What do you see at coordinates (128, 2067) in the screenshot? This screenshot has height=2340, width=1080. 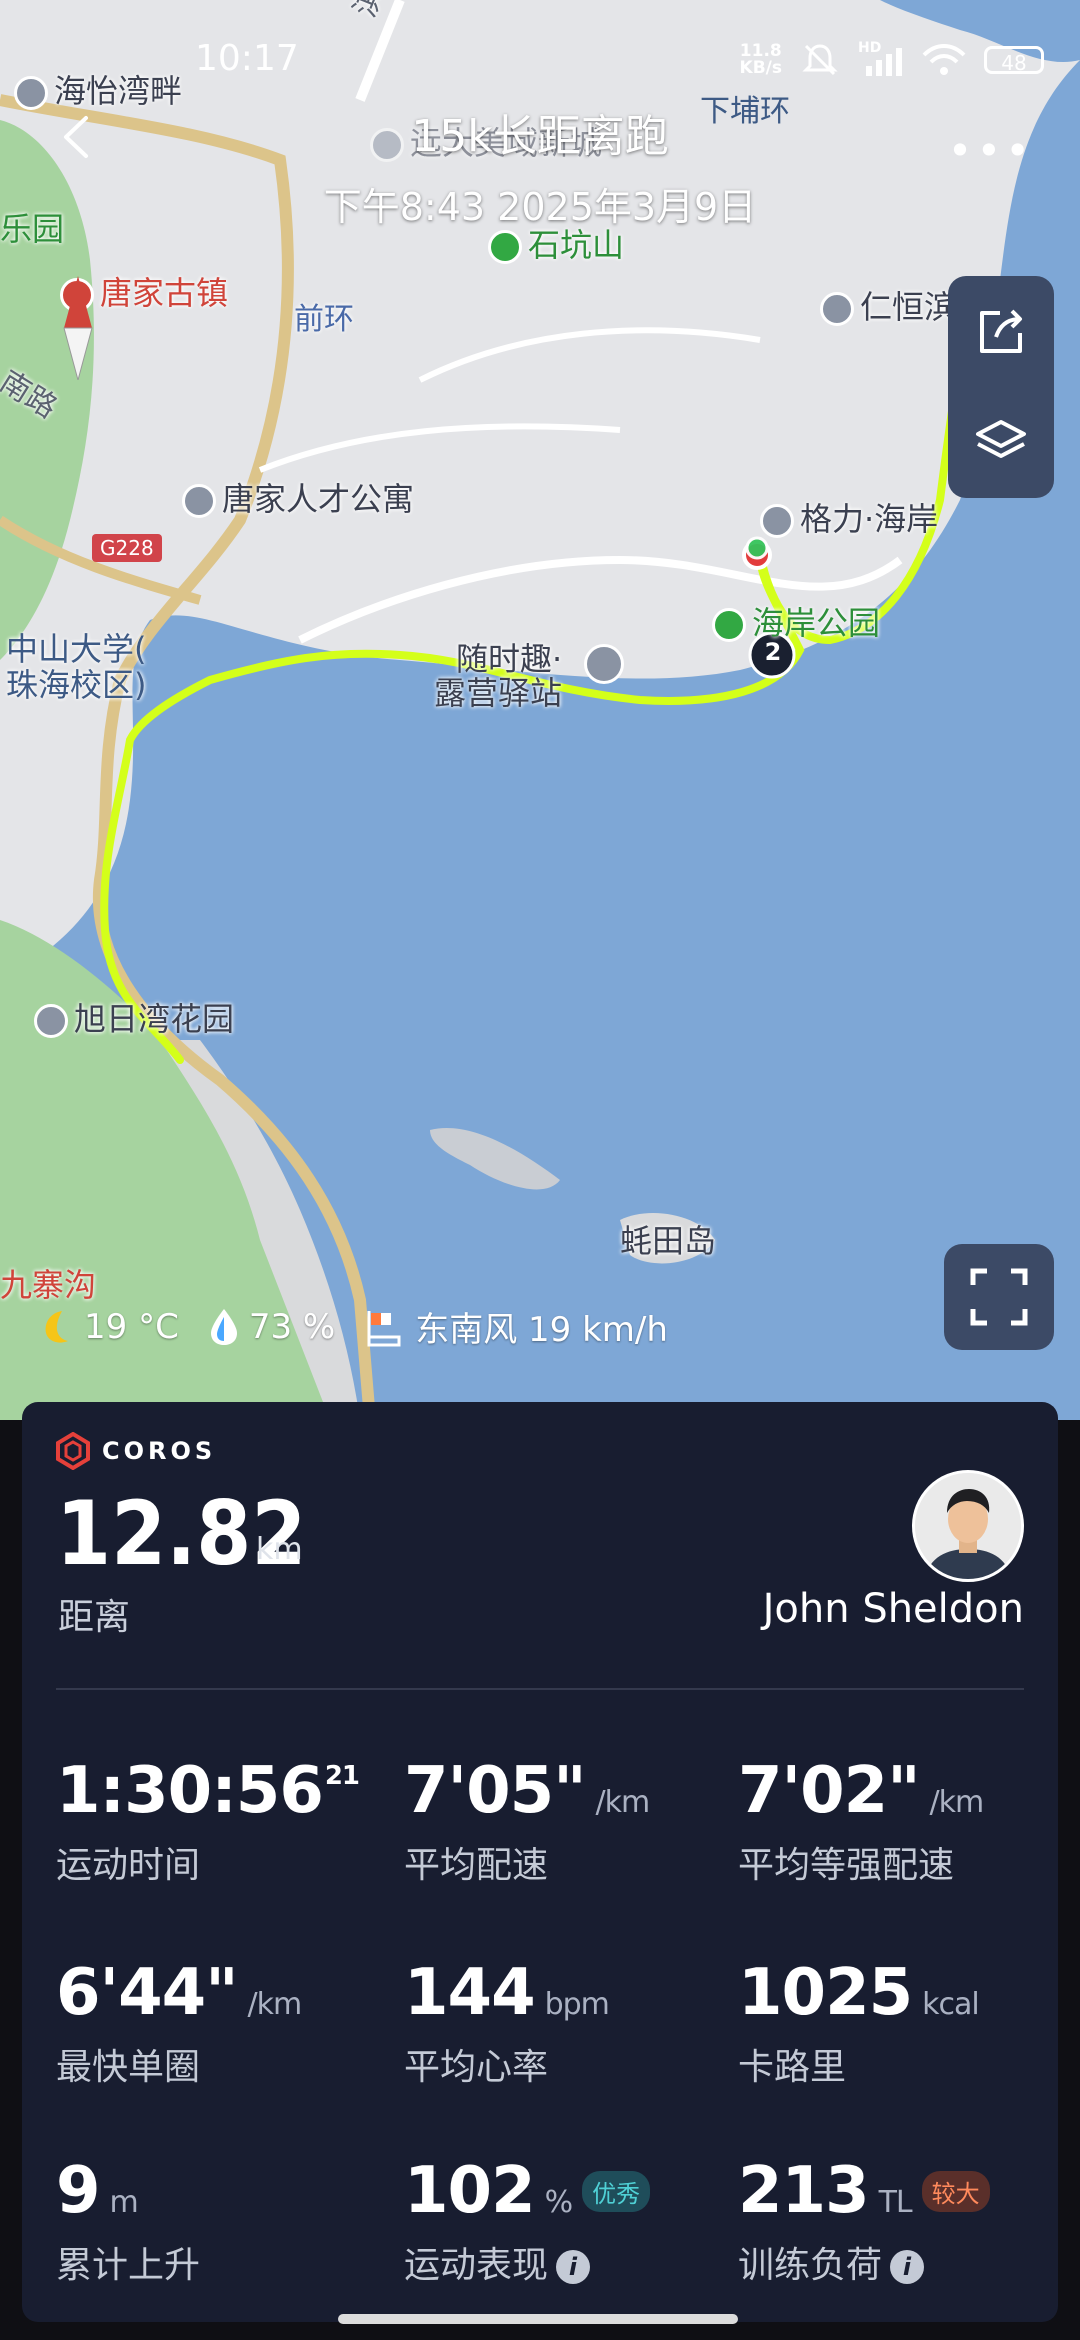 I see `stat-label: 最快单圈` at bounding box center [128, 2067].